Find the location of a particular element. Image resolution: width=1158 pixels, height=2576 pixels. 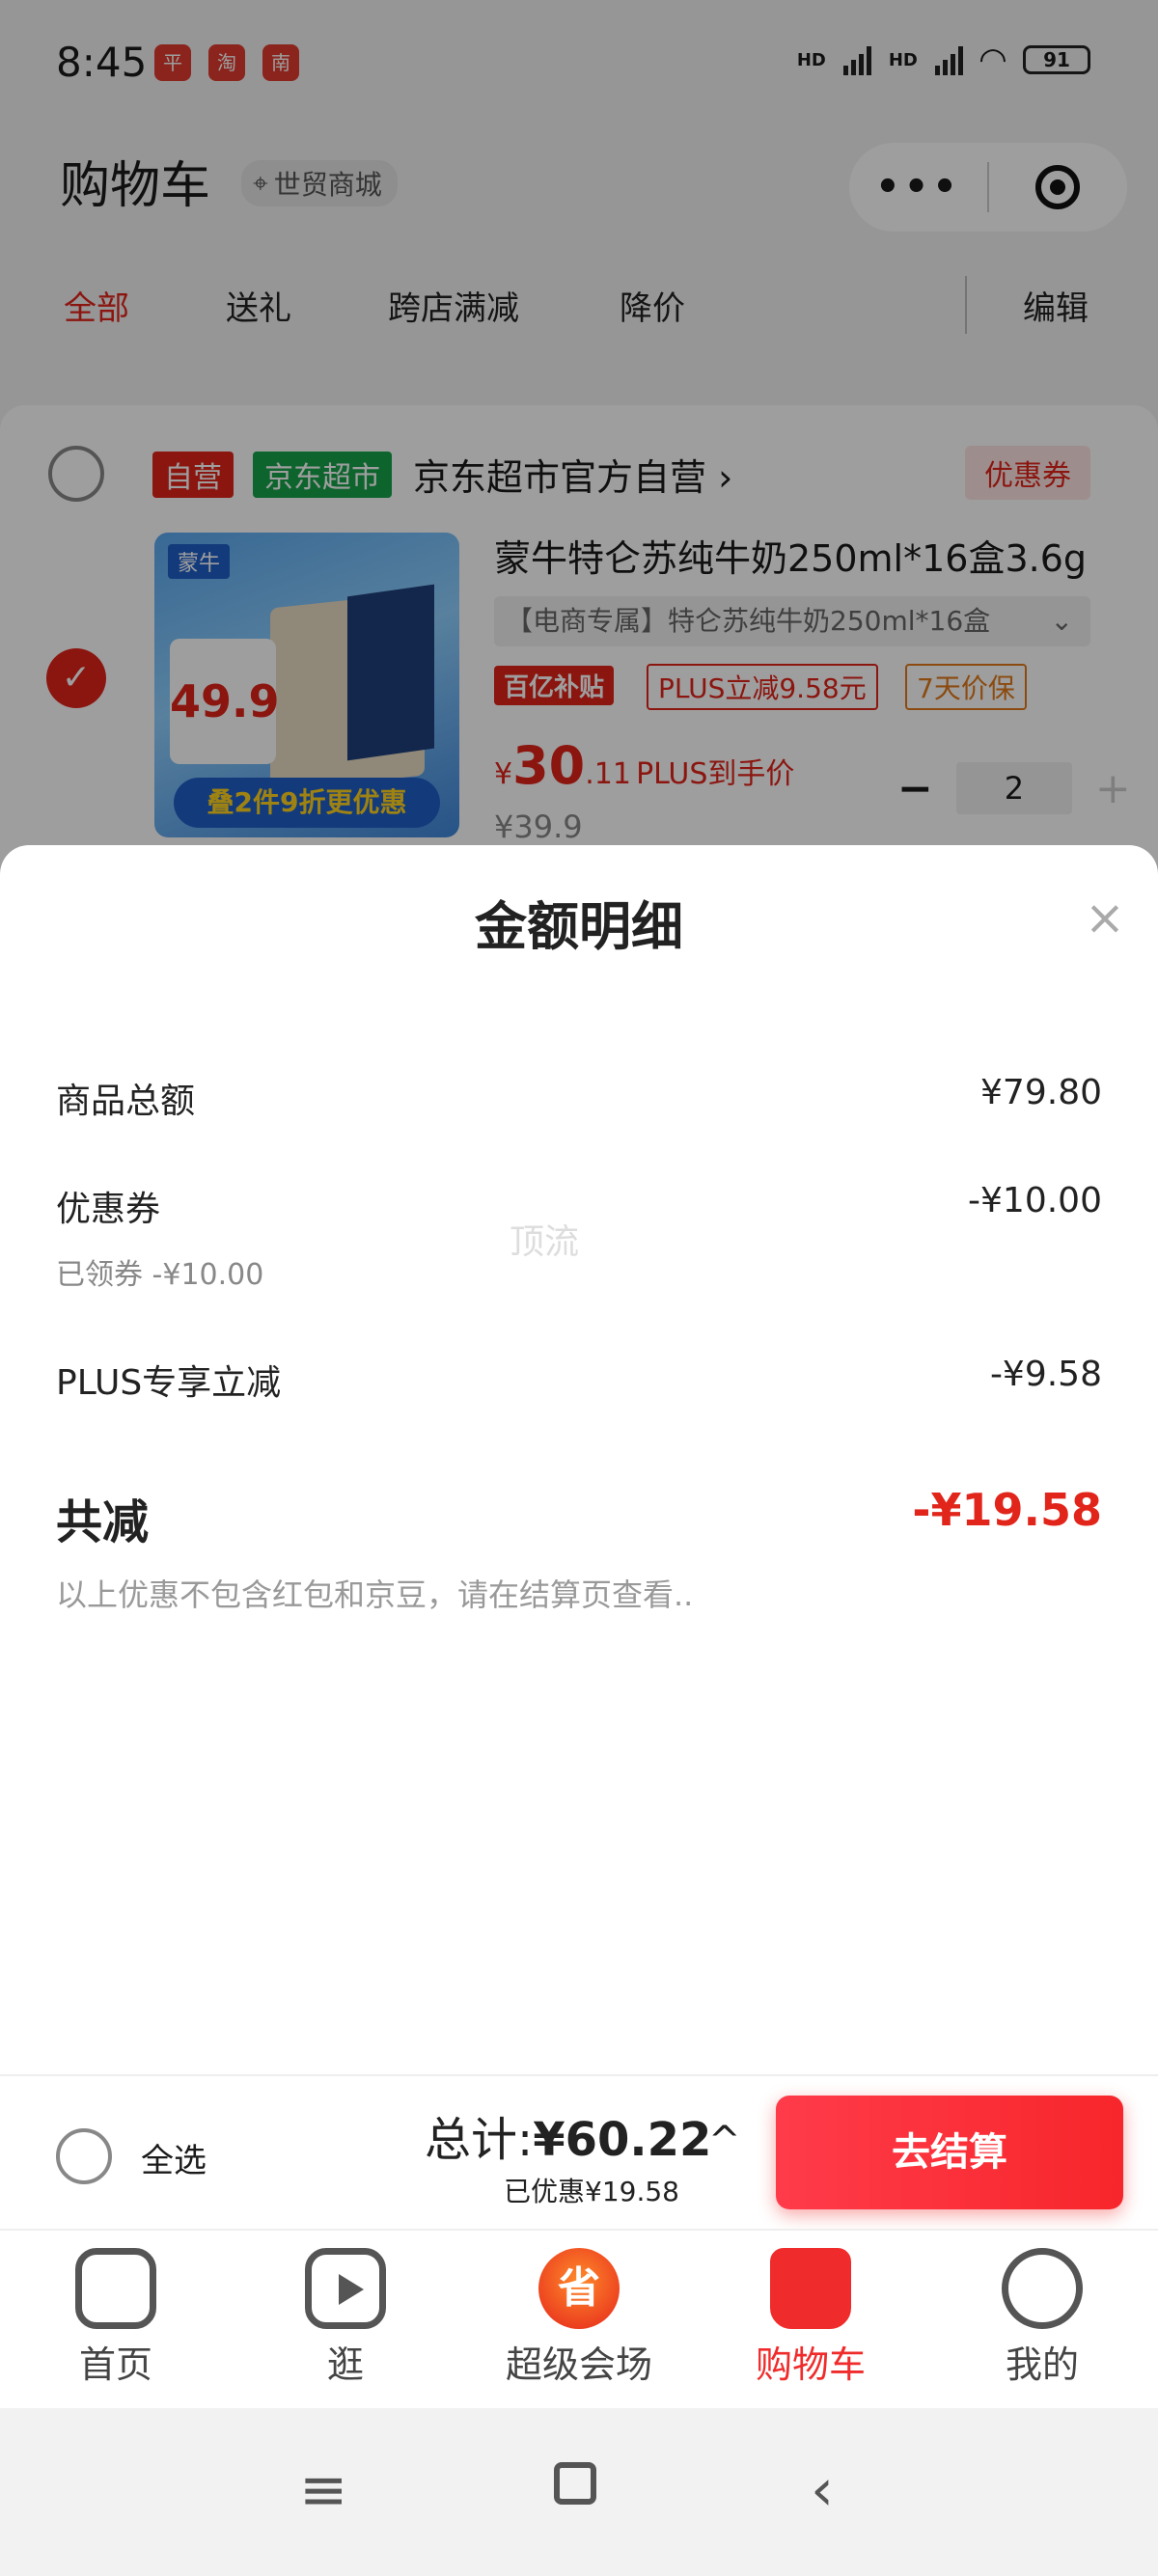

cart-icon is located at coordinates (810, 2289).